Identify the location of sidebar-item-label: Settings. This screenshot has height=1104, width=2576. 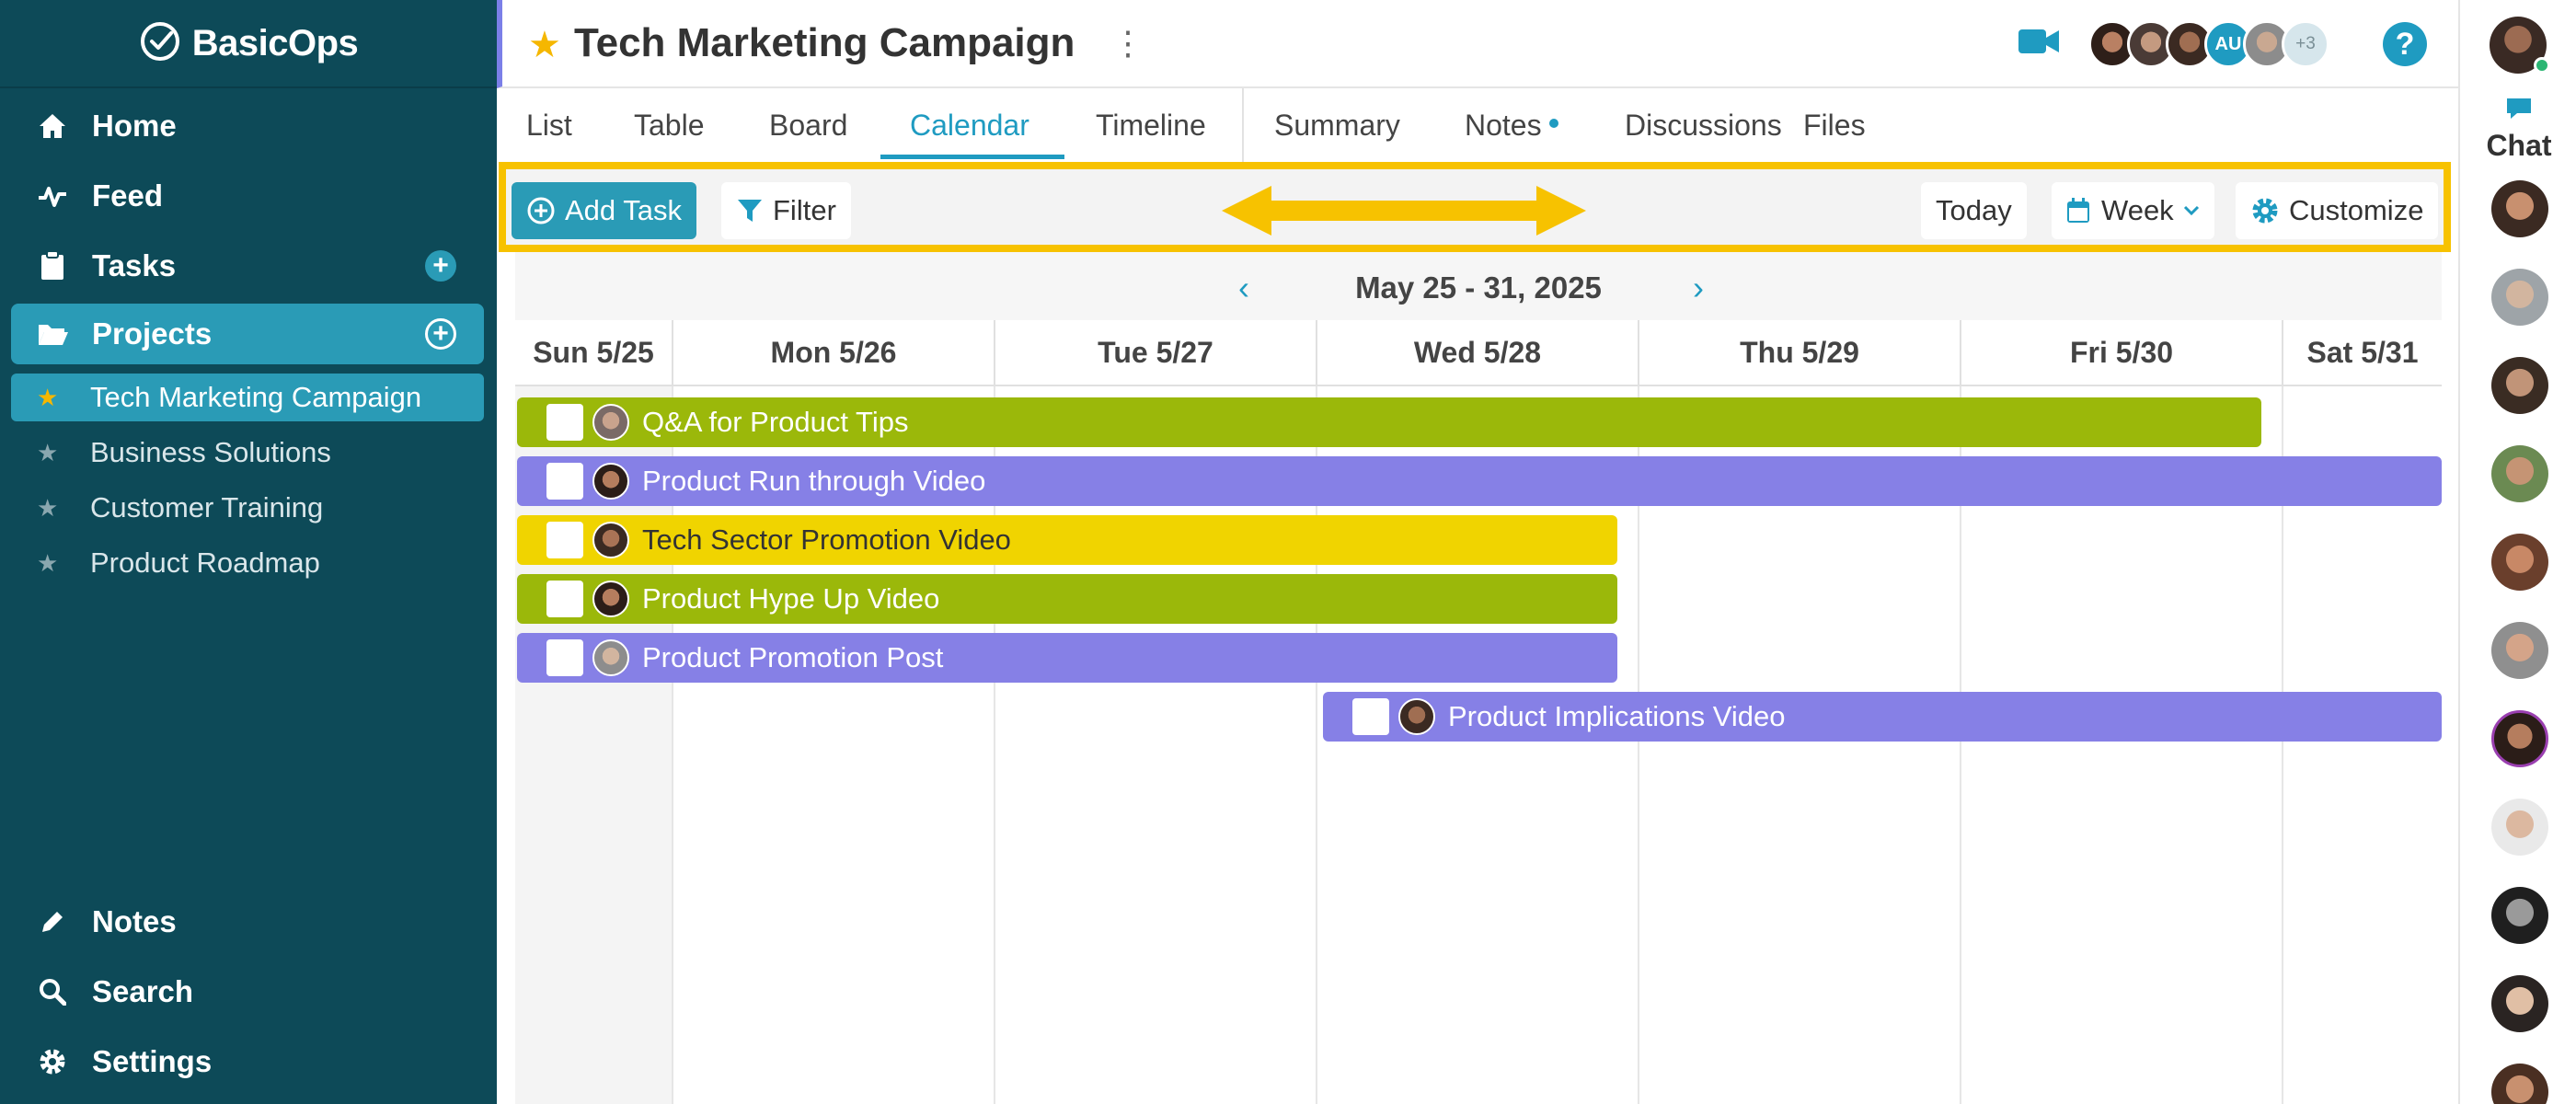
(152, 1061).